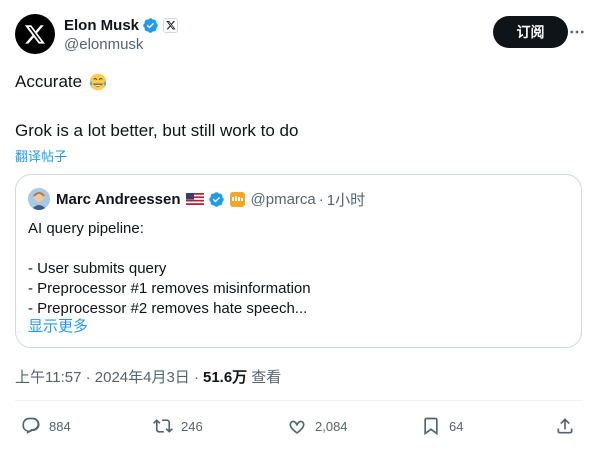 This screenshot has height=451, width=598. What do you see at coordinates (225, 377) in the screenshot?
I see `views-count: 51.6万` at bounding box center [225, 377].